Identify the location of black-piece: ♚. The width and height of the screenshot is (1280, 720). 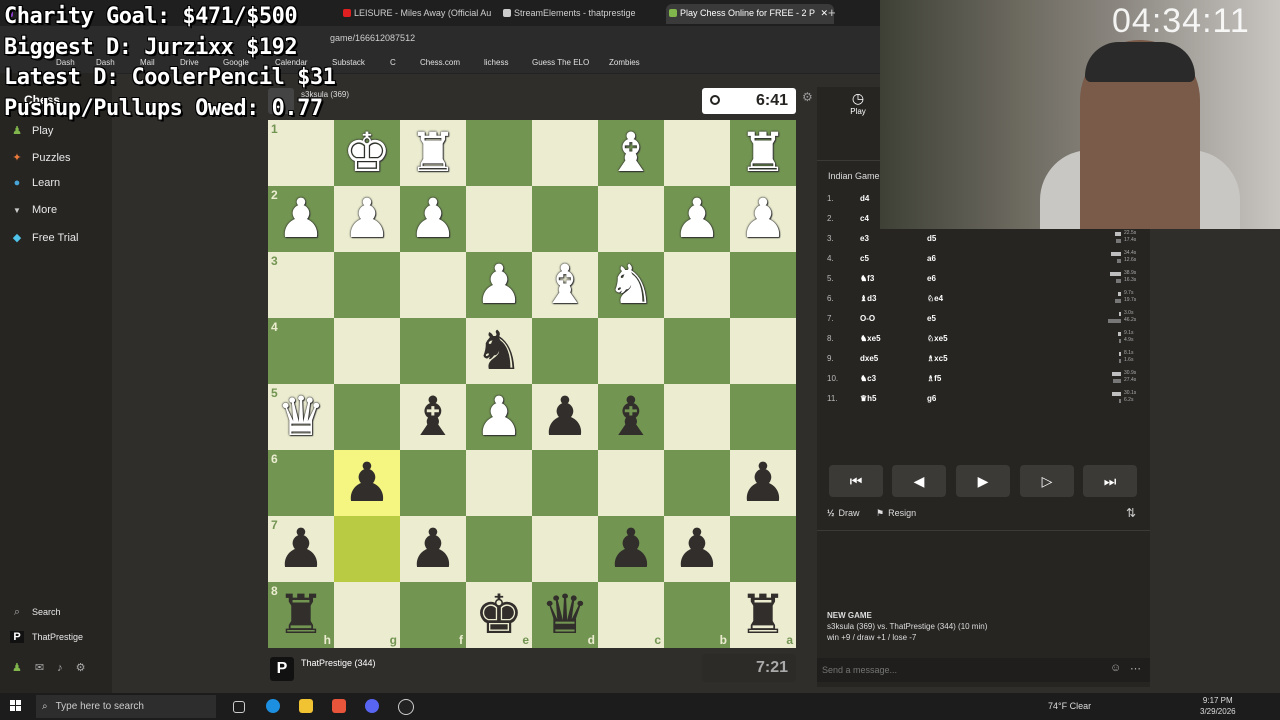
(499, 615).